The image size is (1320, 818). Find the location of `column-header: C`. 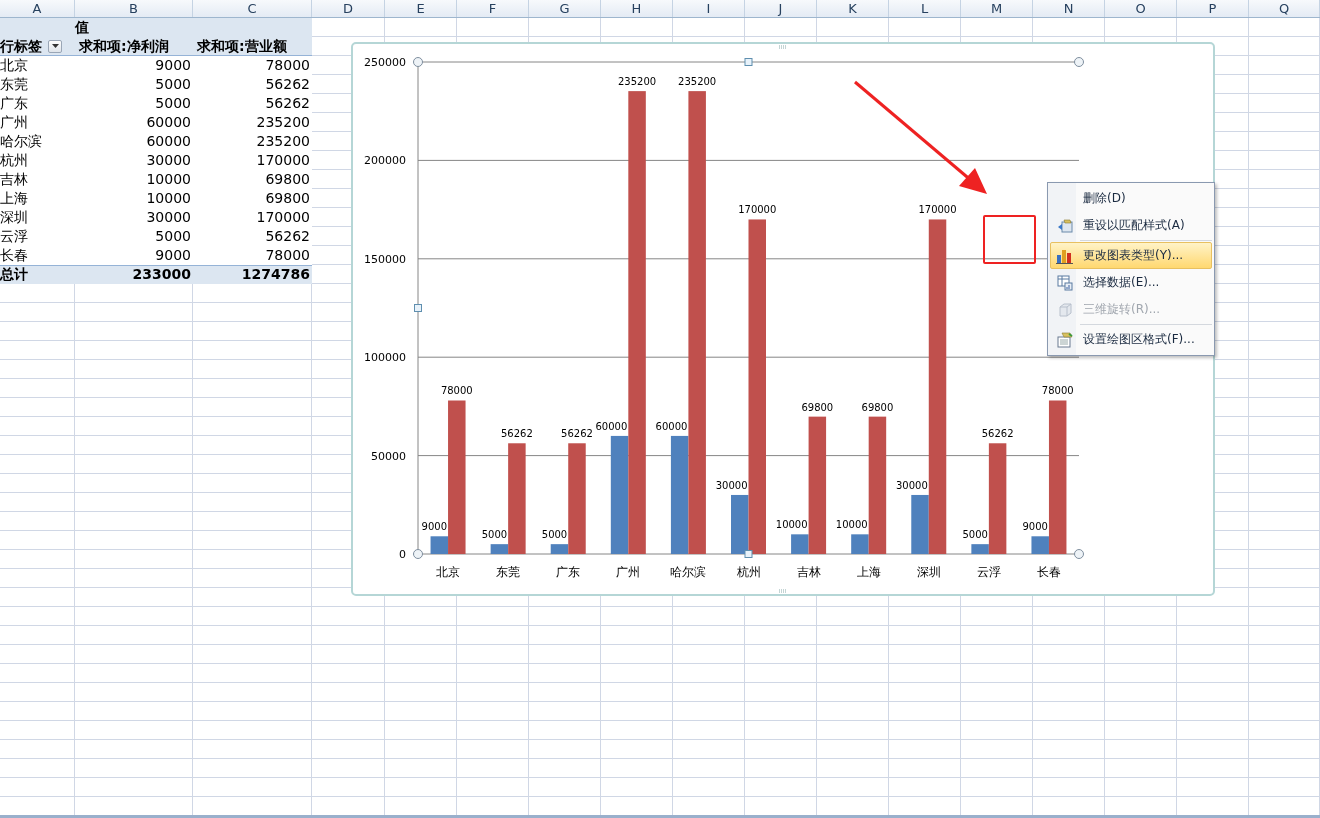

column-header: C is located at coordinates (252, 8).